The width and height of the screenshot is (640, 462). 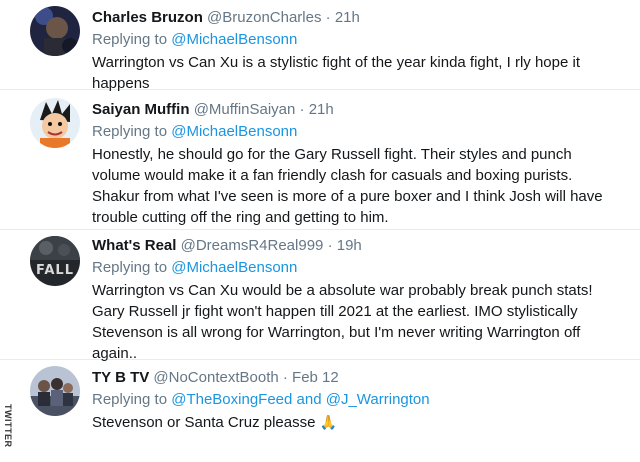 I want to click on cartoon-character-icon, so click(x=55, y=123).